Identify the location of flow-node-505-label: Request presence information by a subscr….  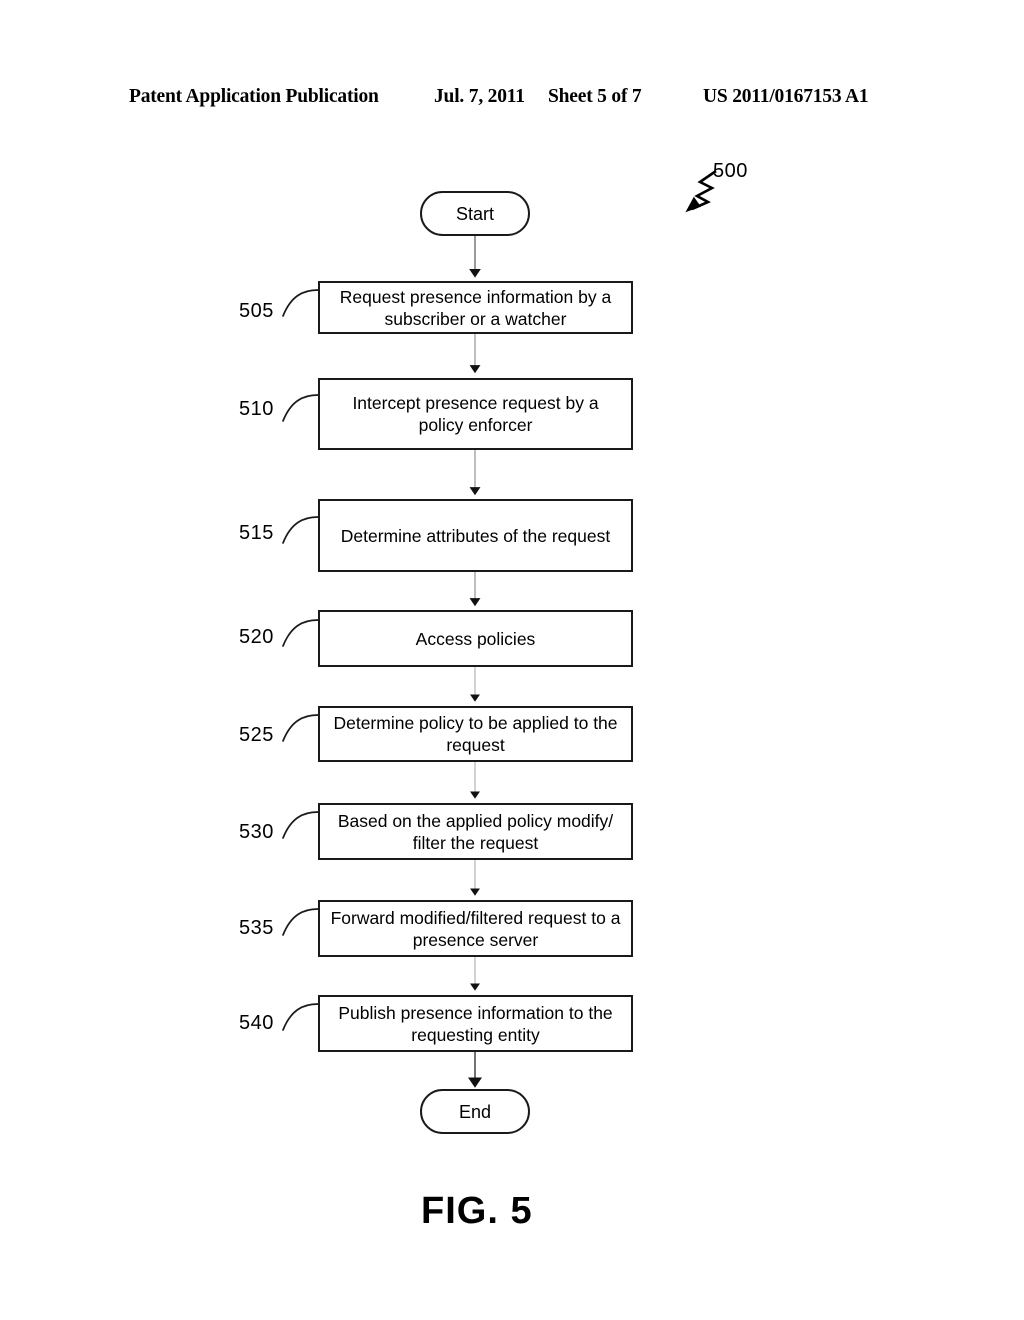
(475, 307).